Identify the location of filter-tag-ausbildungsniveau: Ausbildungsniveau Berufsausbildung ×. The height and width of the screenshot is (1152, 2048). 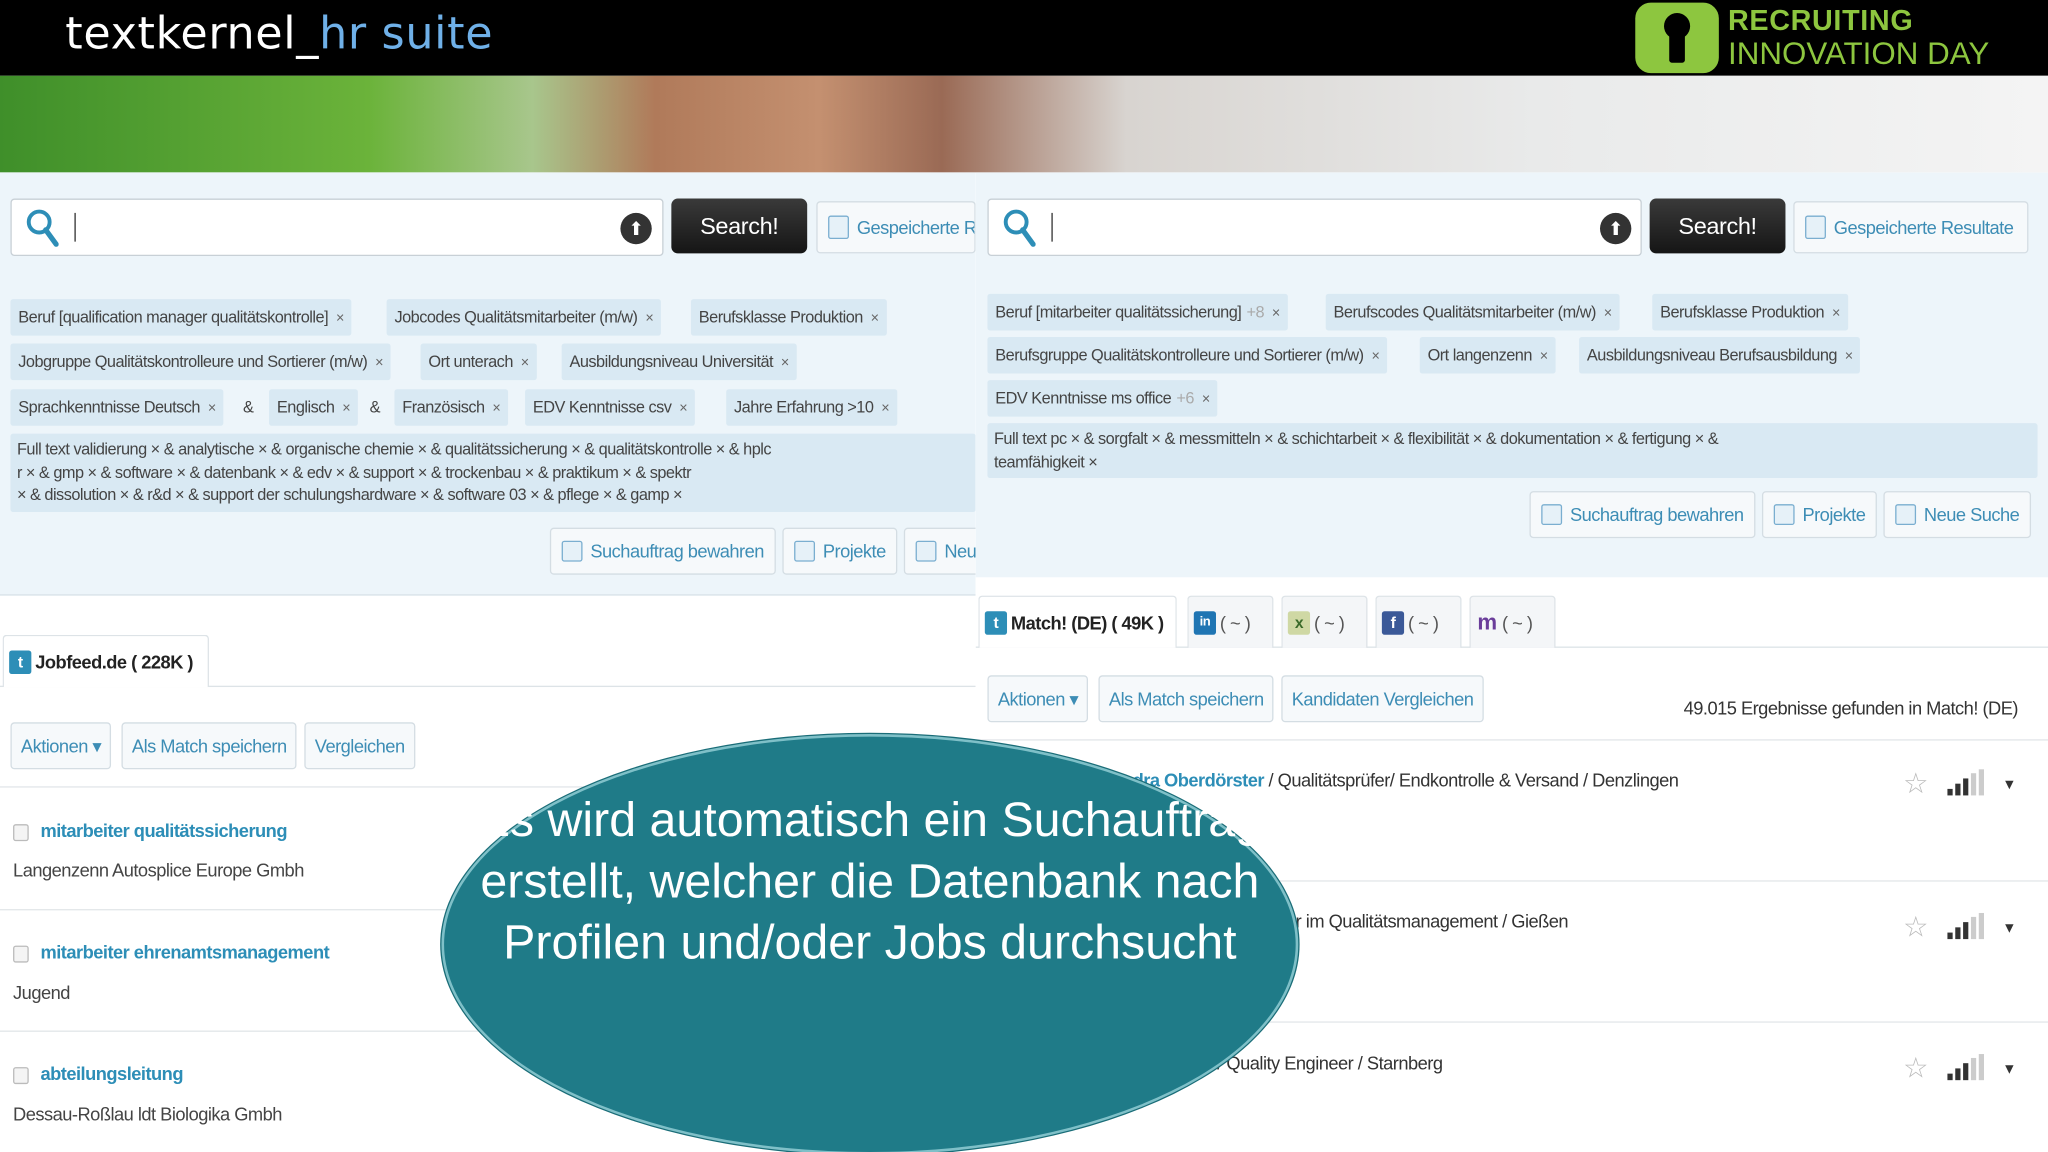
(1720, 355).